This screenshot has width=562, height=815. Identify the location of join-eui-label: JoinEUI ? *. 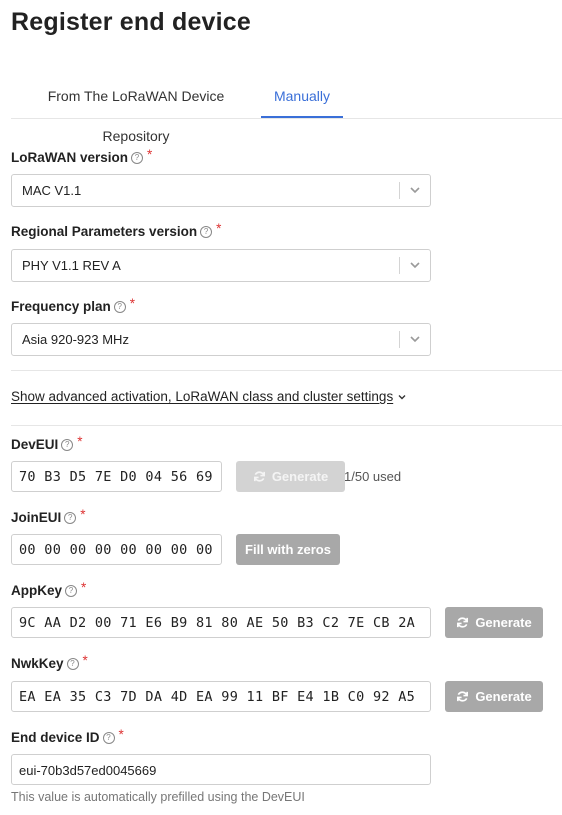
(48, 516).